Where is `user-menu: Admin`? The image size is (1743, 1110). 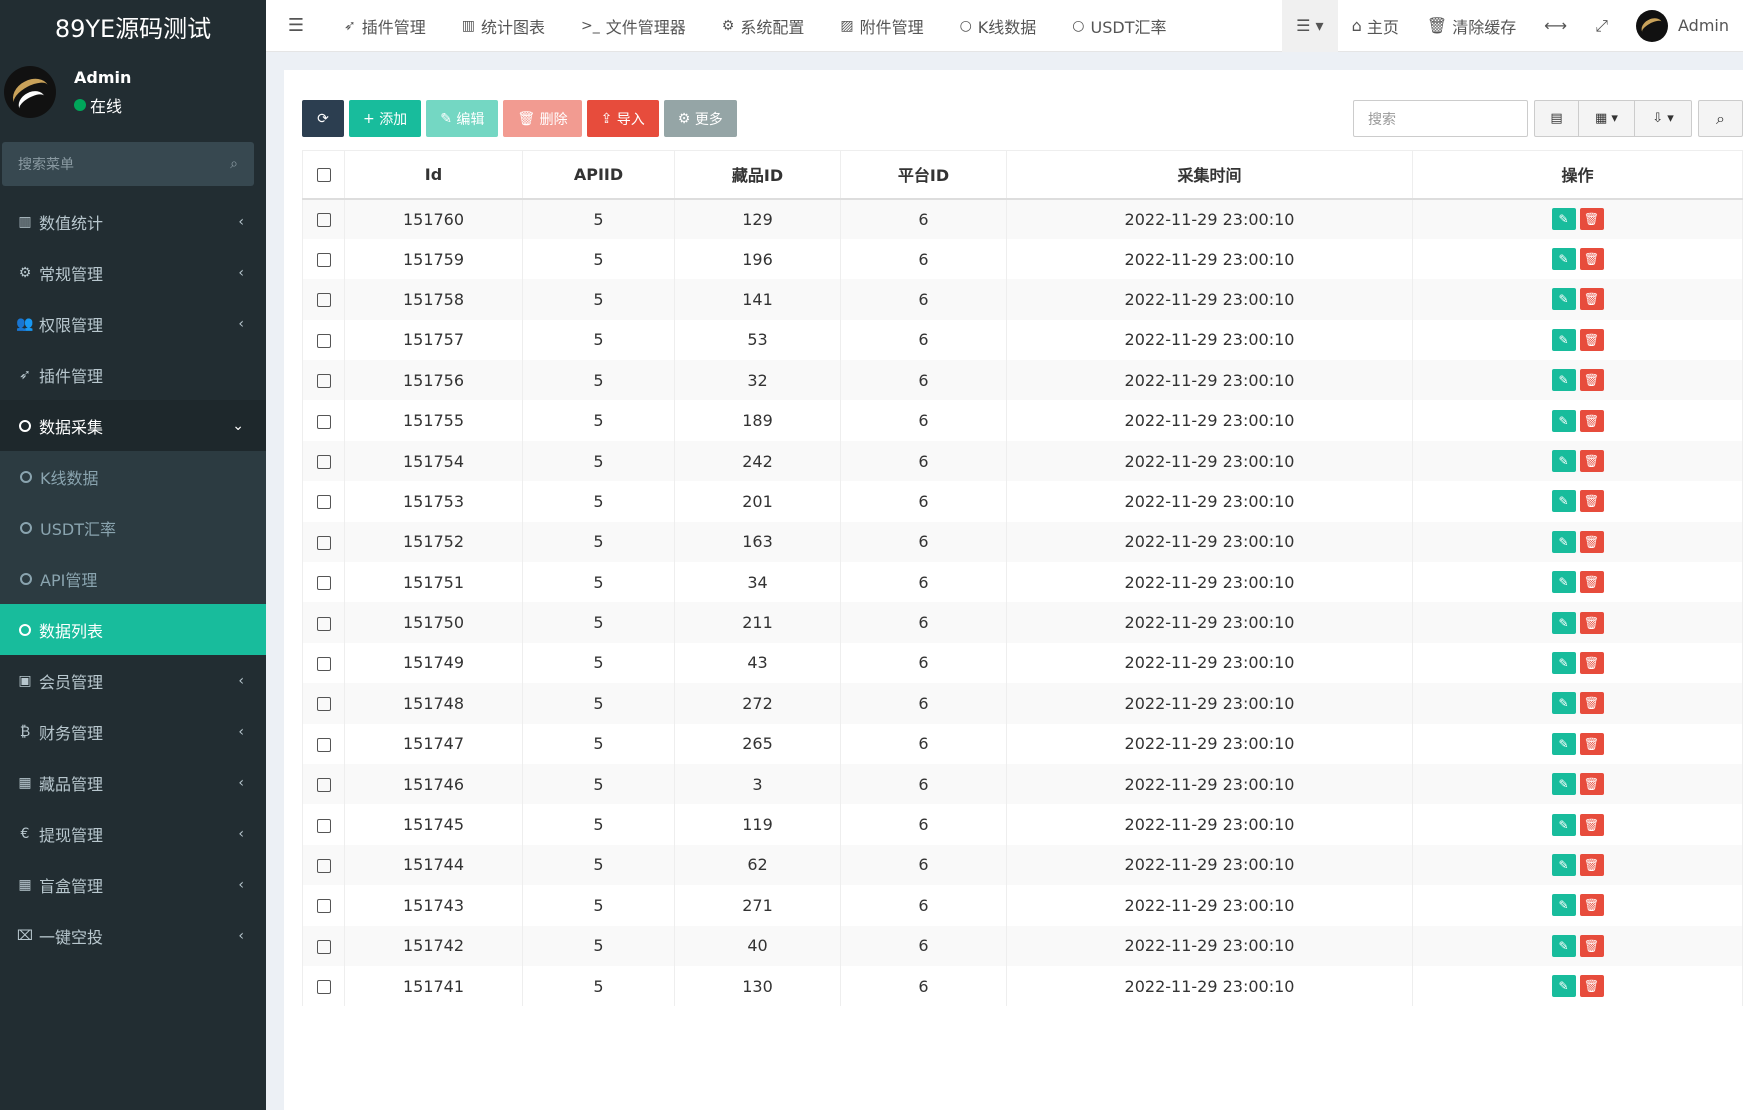
user-menu: Admin is located at coordinates (1682, 26).